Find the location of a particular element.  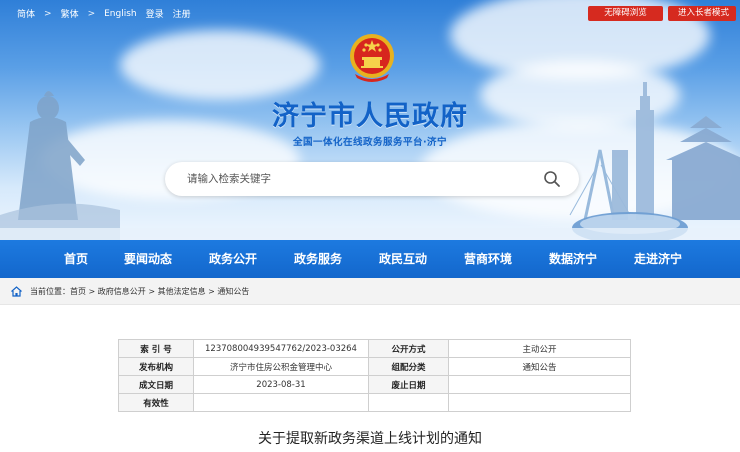

simplified-chinese-link: 简体 is located at coordinates (26, 13).